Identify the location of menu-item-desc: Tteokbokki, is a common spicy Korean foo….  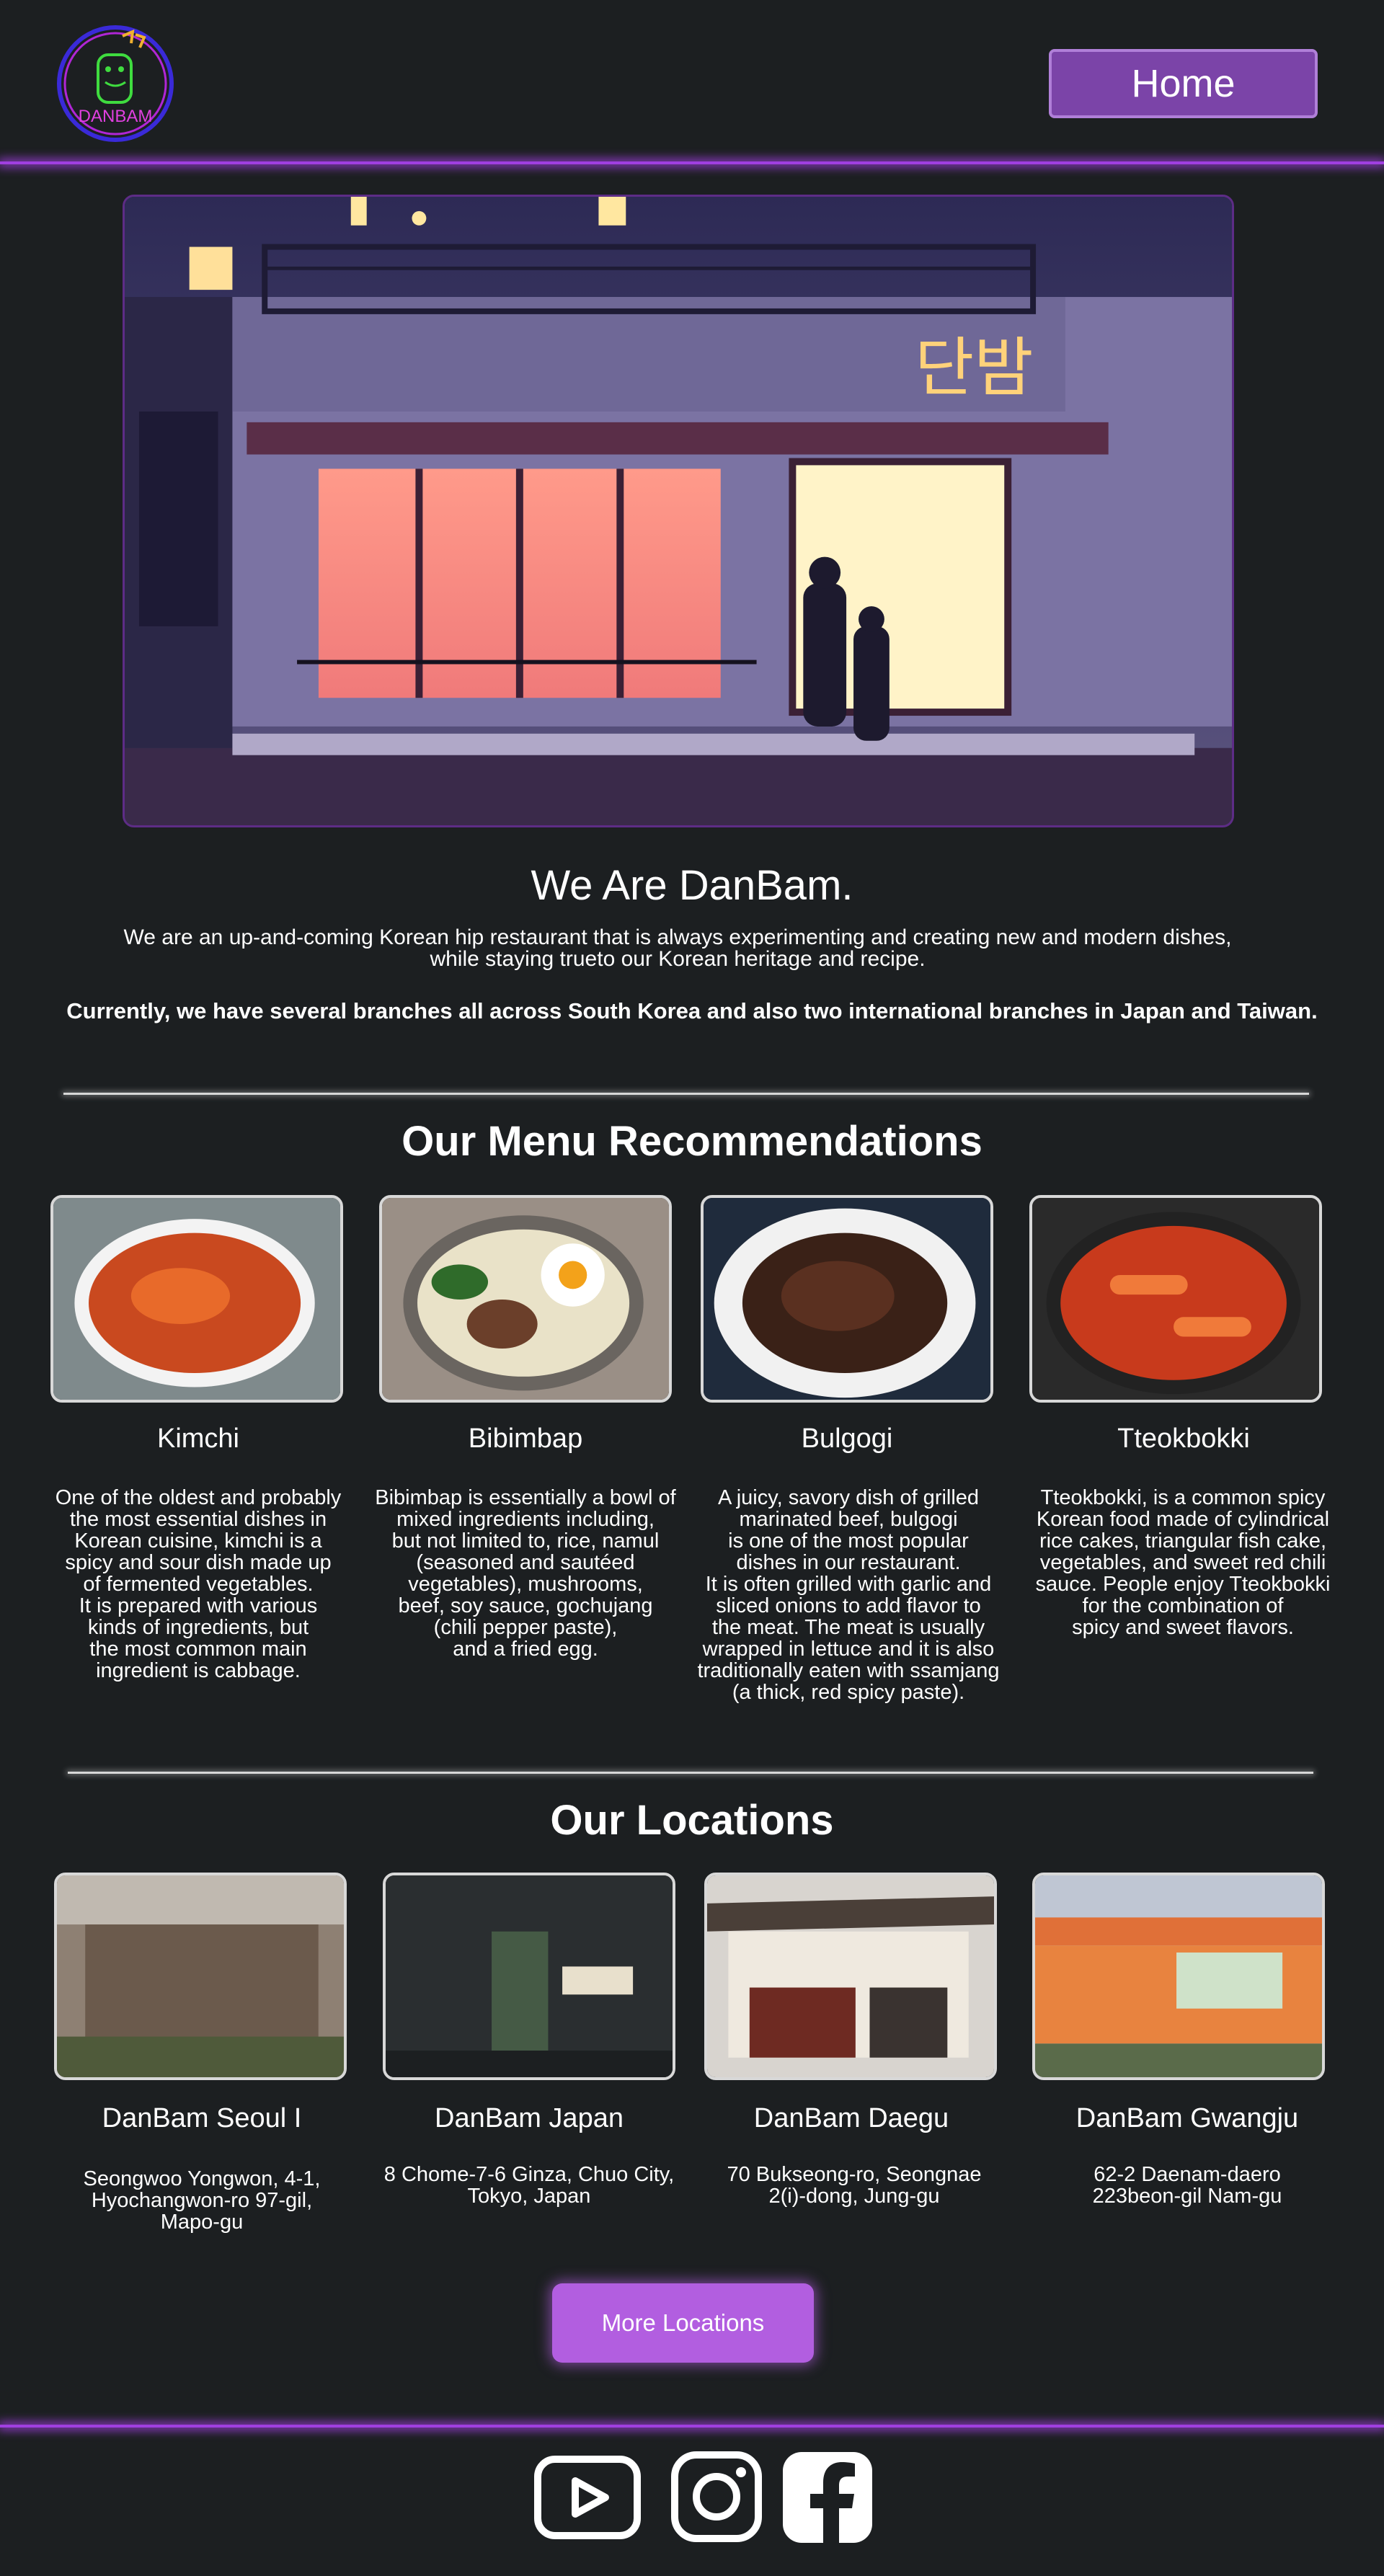
(1183, 1562).